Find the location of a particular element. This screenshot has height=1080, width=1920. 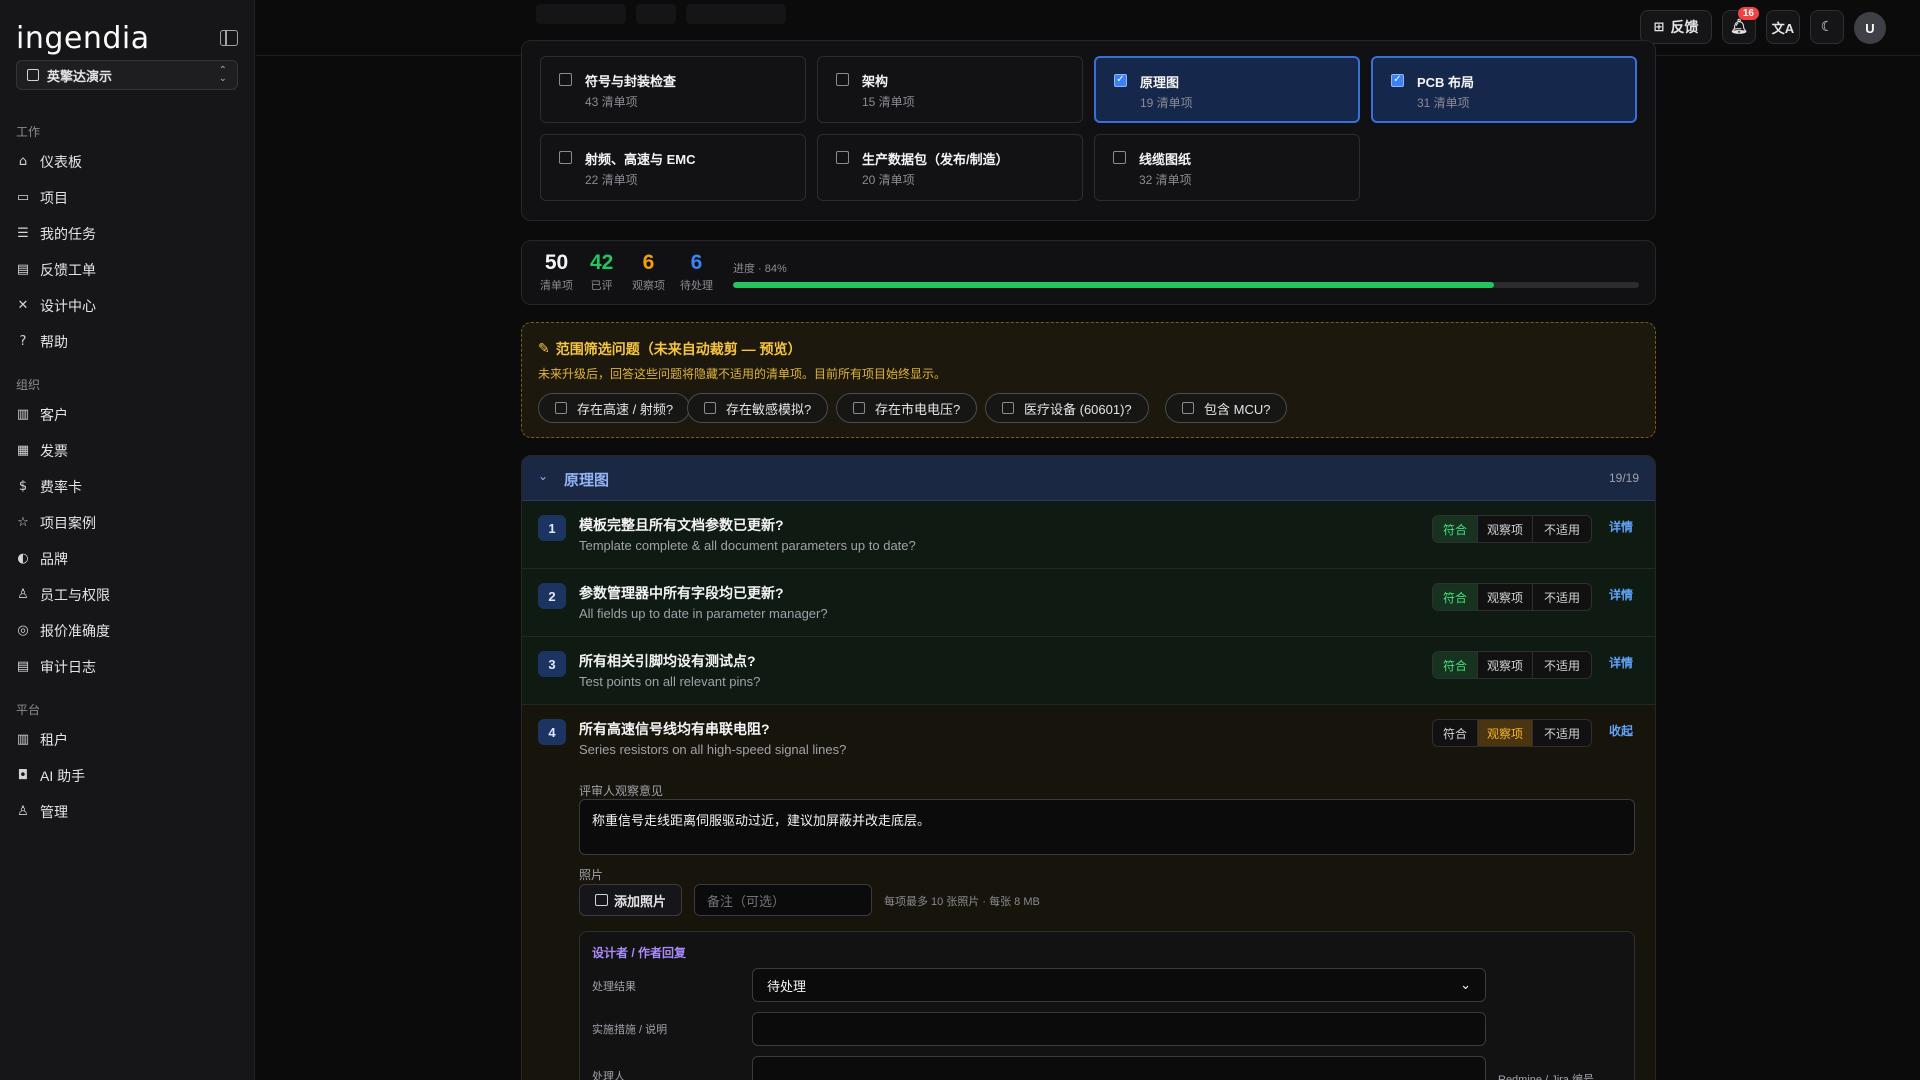

sidebar-item: ? 帮助 is located at coordinates (127, 342).